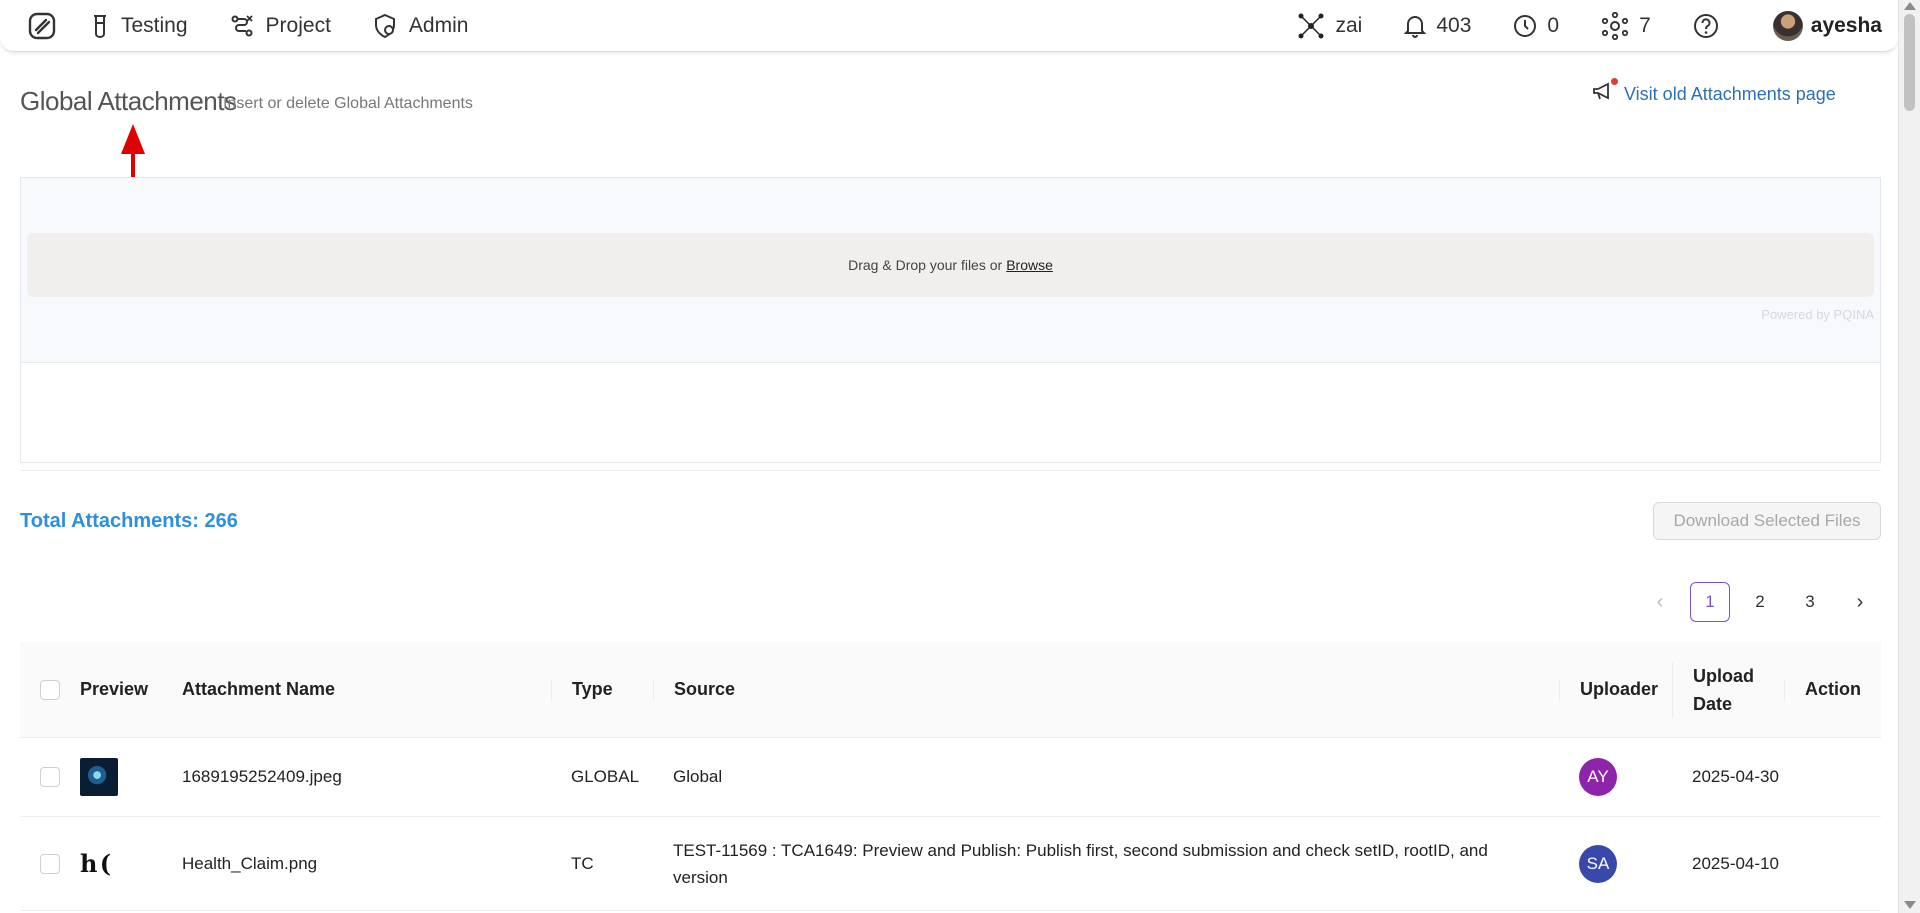  Describe the element at coordinates (348, 103) in the screenshot. I see `page-subtitle: Insert or delete Global Attachments` at that location.